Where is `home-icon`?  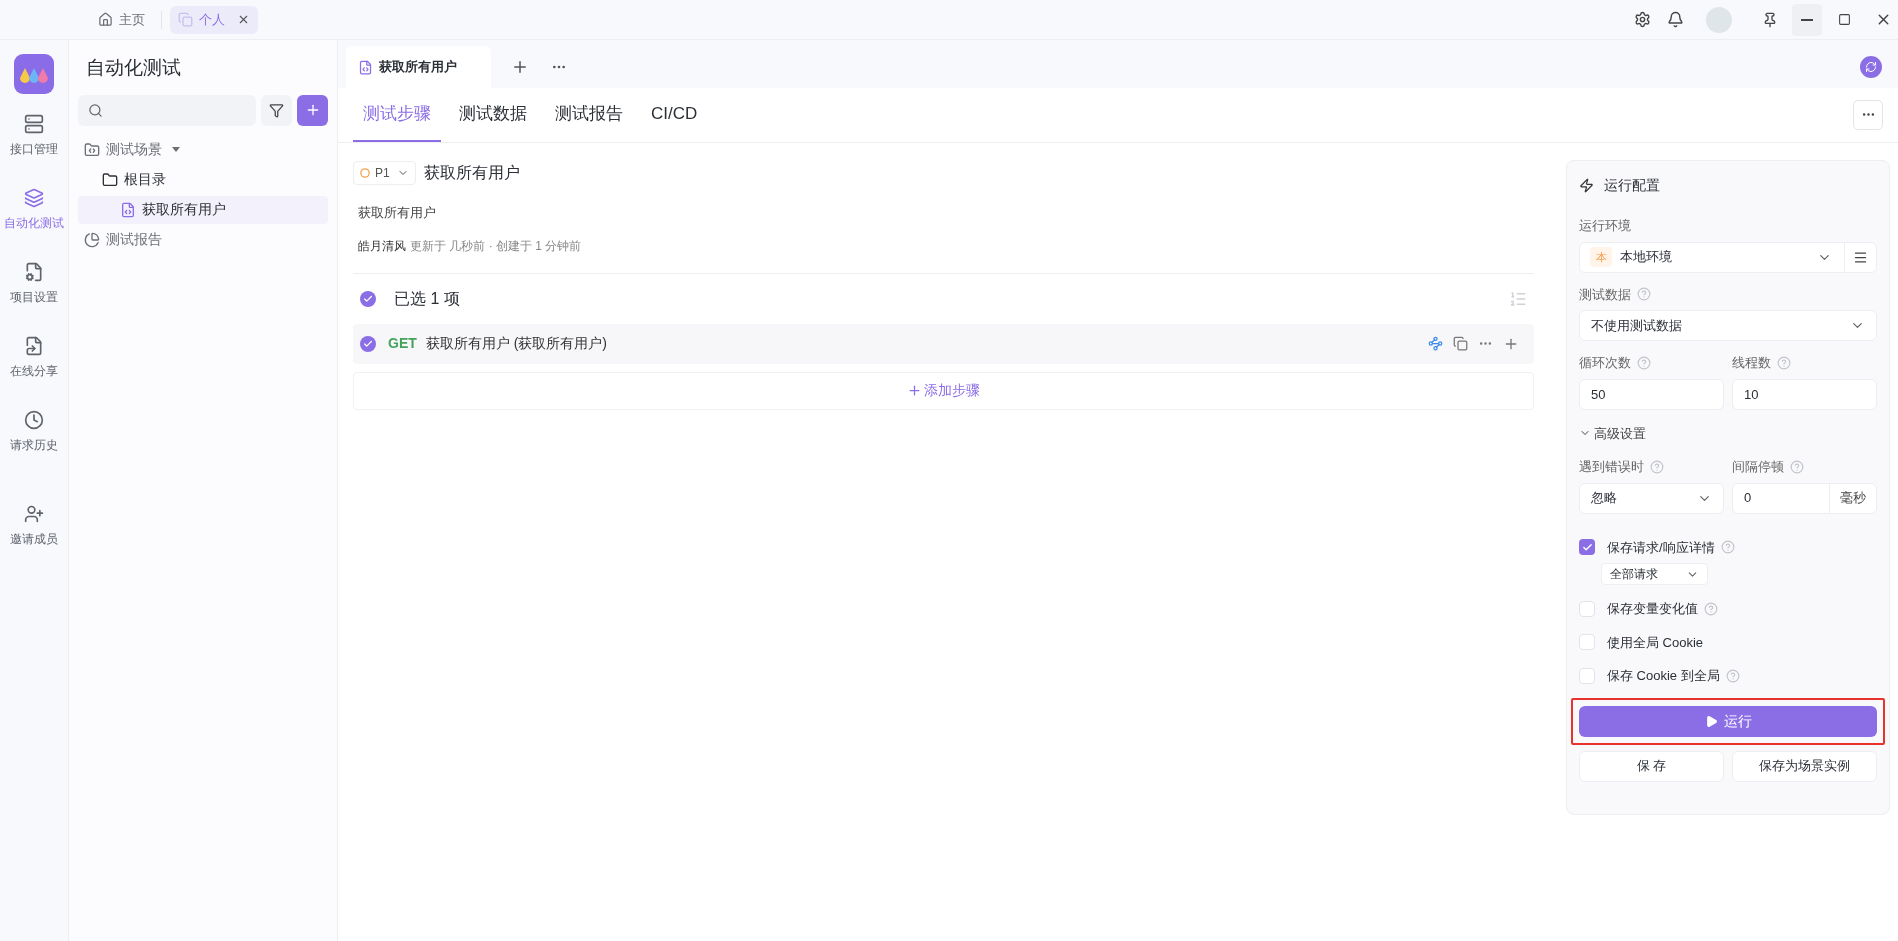 home-icon is located at coordinates (105, 19).